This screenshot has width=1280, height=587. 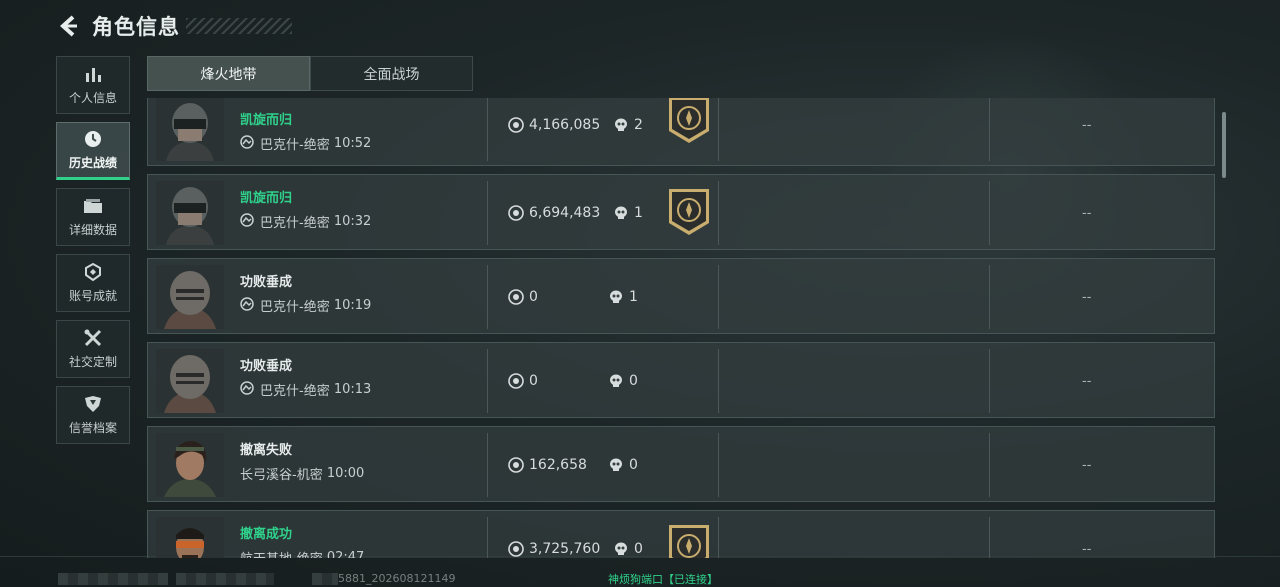 What do you see at coordinates (93, 349) in the screenshot?
I see `nav-item-social: 社交定制` at bounding box center [93, 349].